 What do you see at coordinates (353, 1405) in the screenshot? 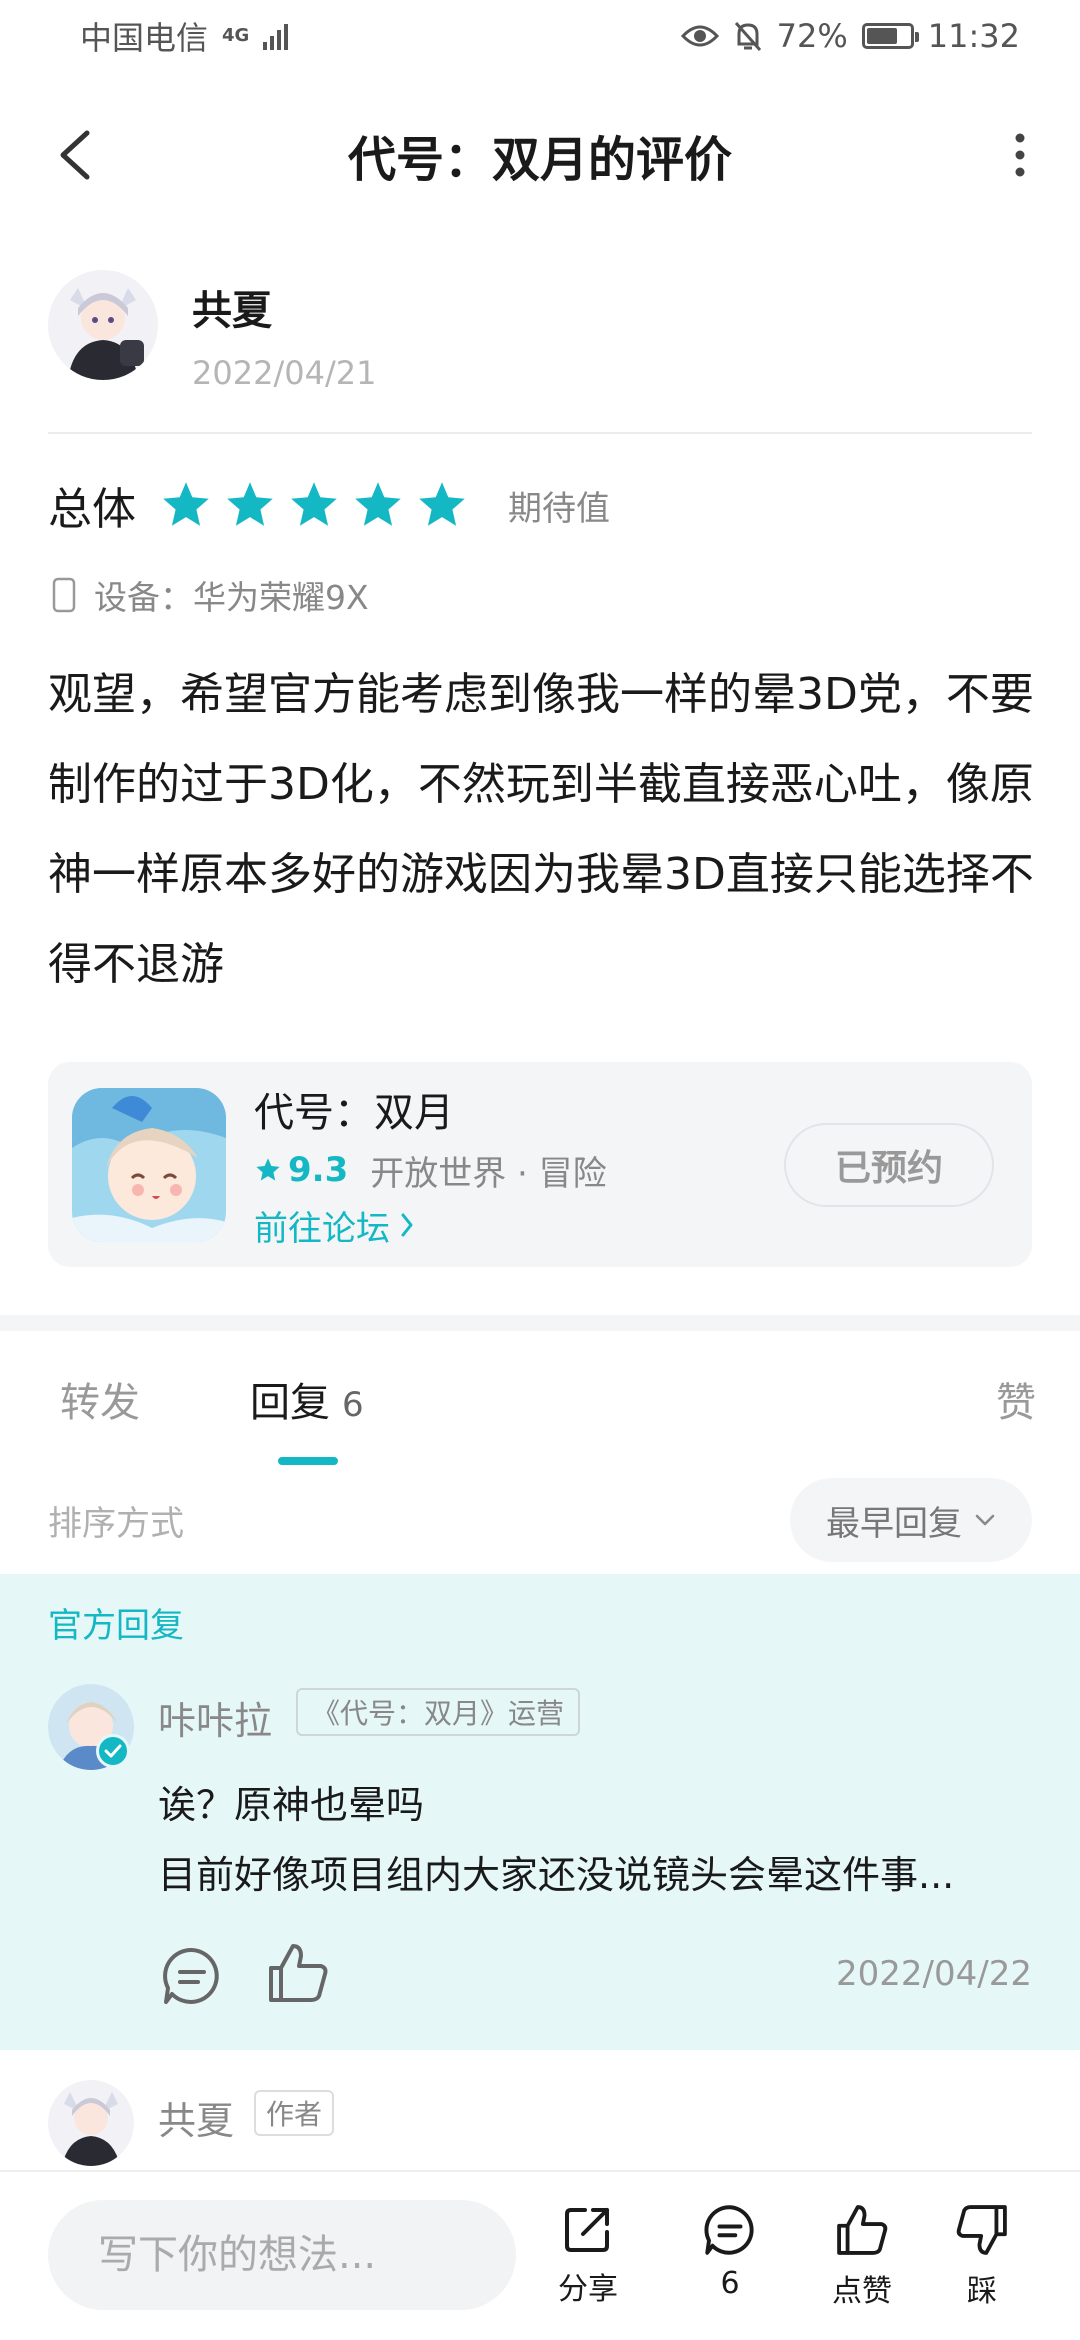
I see `reply-count: 6` at bounding box center [353, 1405].